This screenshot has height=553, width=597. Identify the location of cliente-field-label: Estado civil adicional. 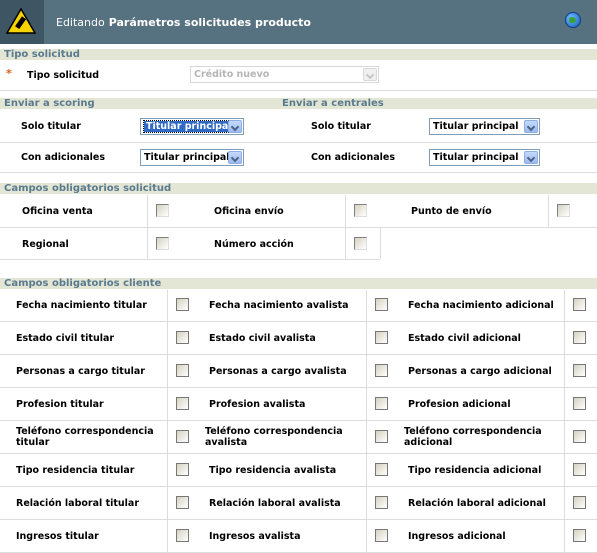
(464, 338).